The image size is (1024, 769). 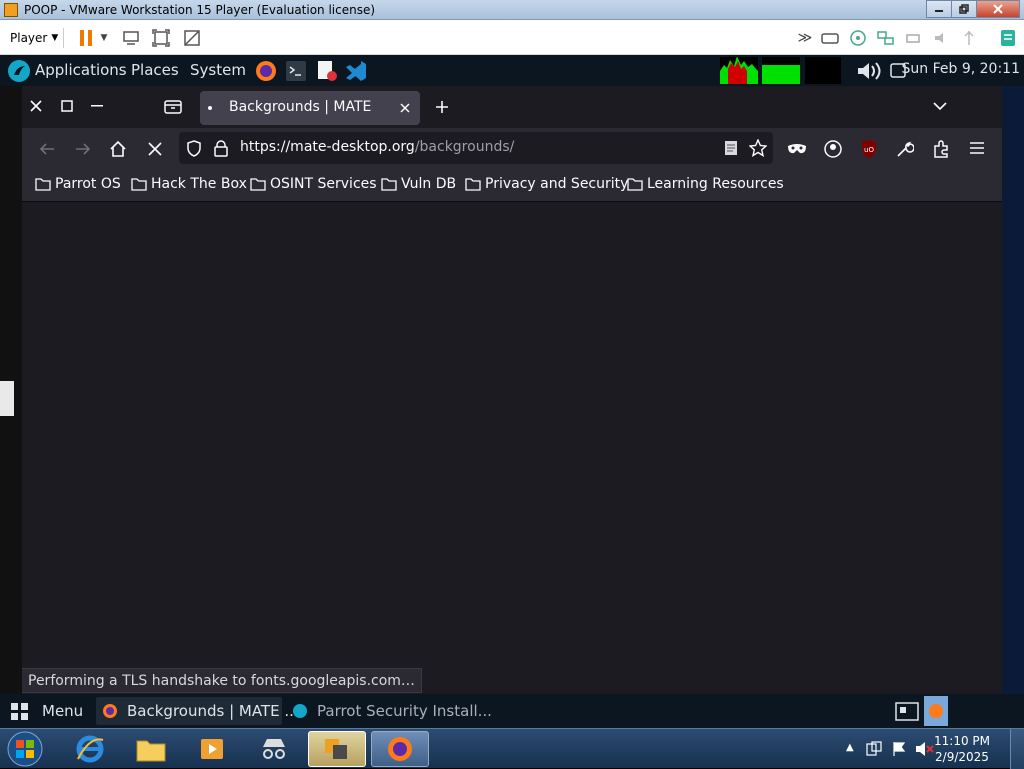 I want to click on device-usb-button, so click(x=969, y=38).